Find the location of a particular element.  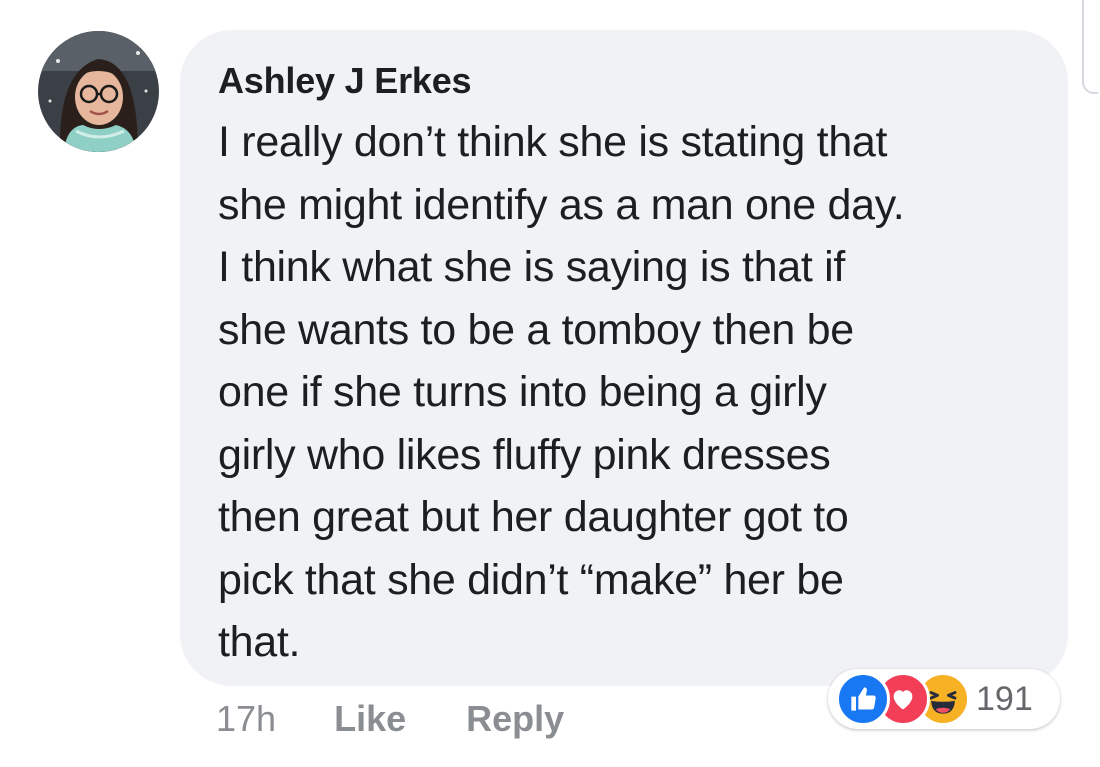

like-button: Like is located at coordinates (370, 719).